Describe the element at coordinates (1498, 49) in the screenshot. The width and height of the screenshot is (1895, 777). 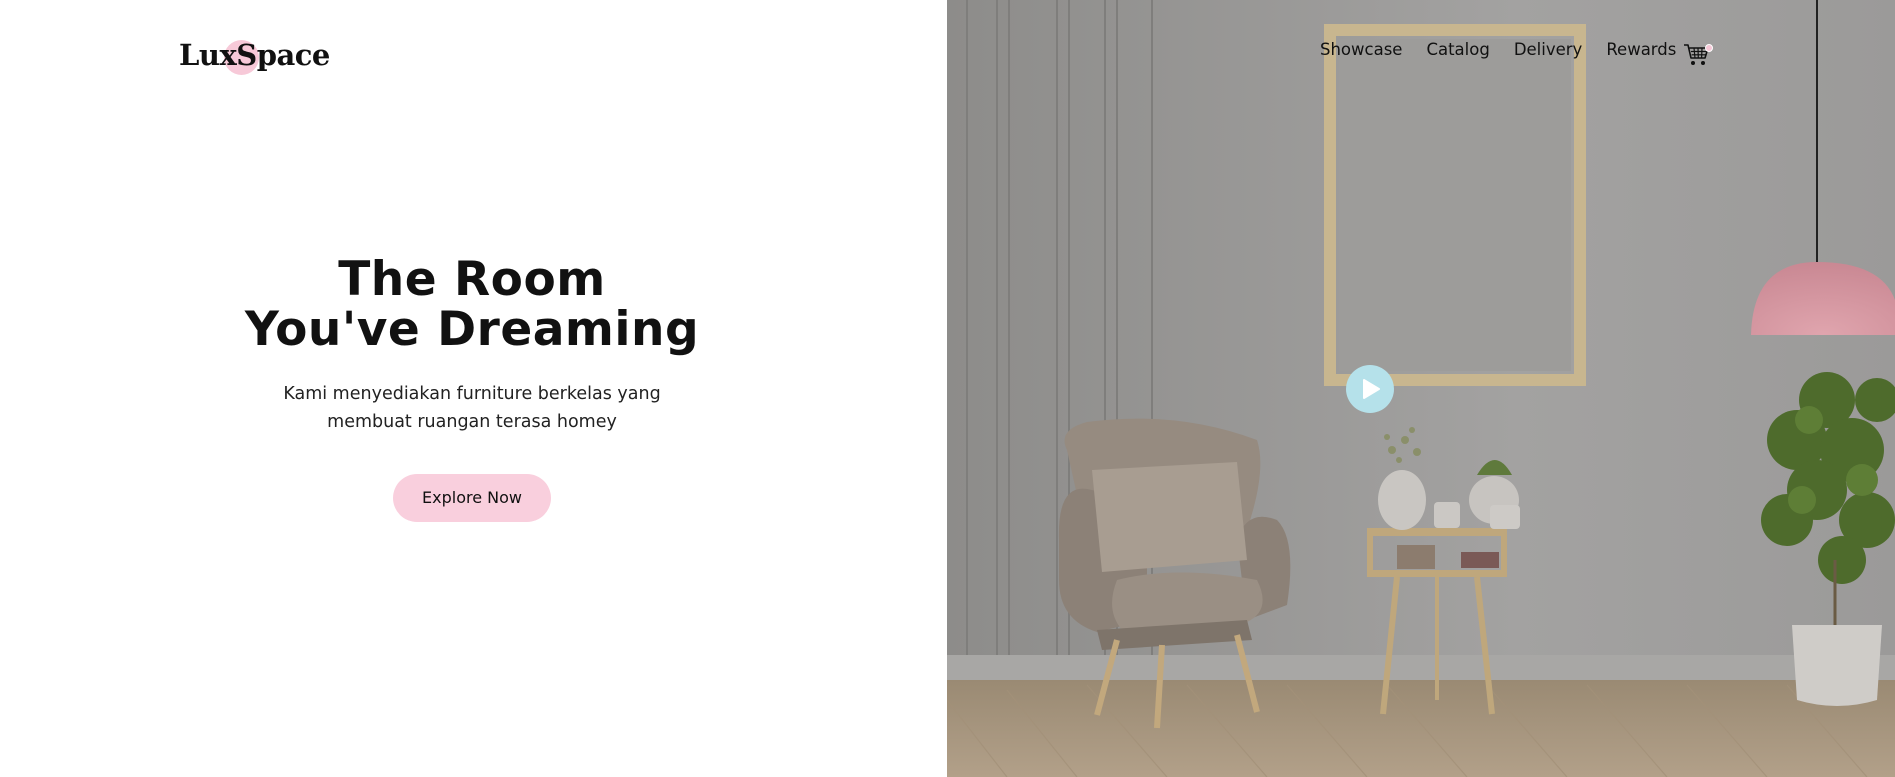
I see `top-navigation: Showcase Catalog Delivery Rewards` at that location.